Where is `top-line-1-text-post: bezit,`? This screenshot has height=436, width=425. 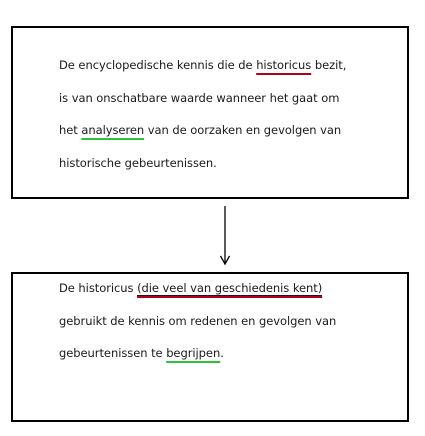
top-line-1-text-post: bezit, is located at coordinates (329, 65).